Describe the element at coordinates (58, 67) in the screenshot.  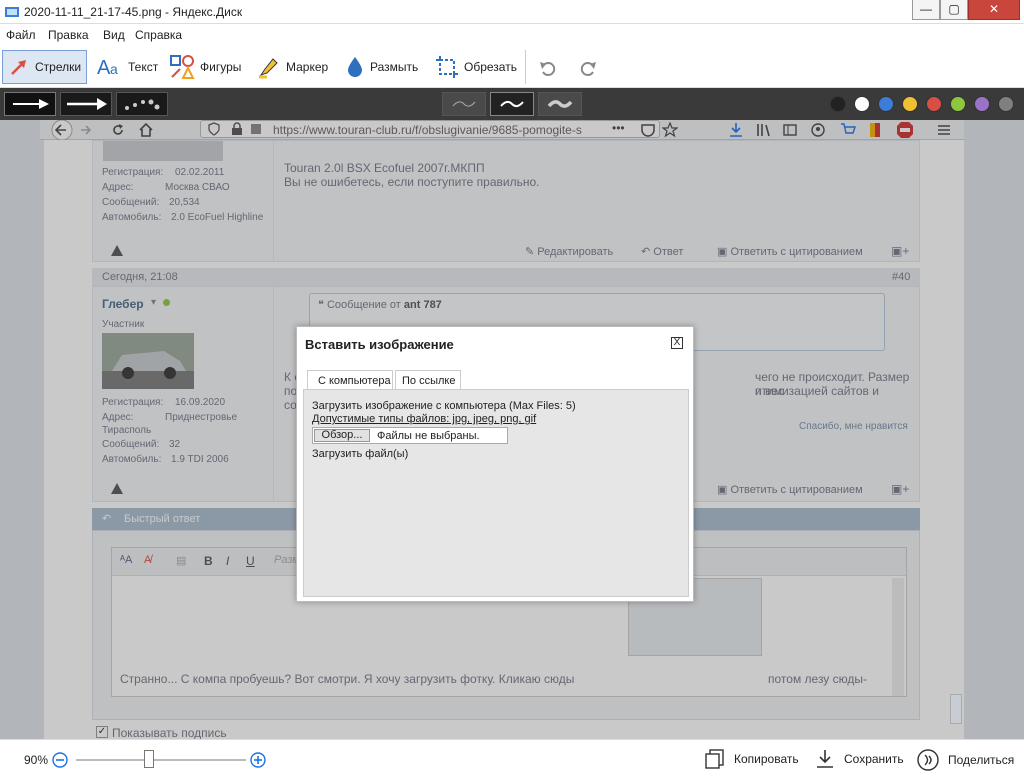
I see `tool-arrows-label: Стрелки` at that location.